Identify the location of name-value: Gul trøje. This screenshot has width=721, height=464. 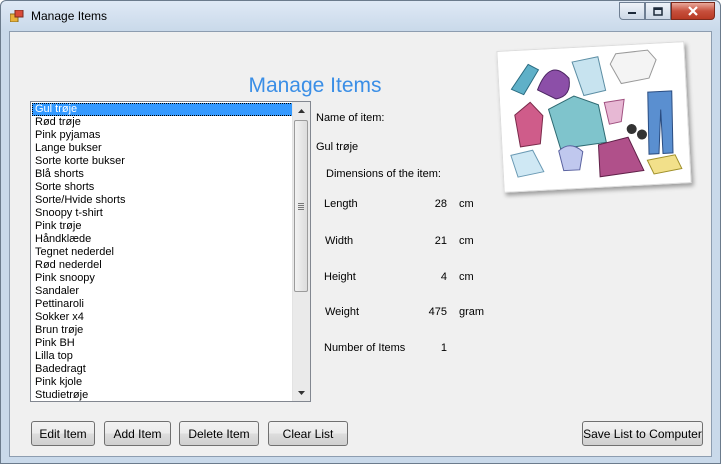
(337, 147).